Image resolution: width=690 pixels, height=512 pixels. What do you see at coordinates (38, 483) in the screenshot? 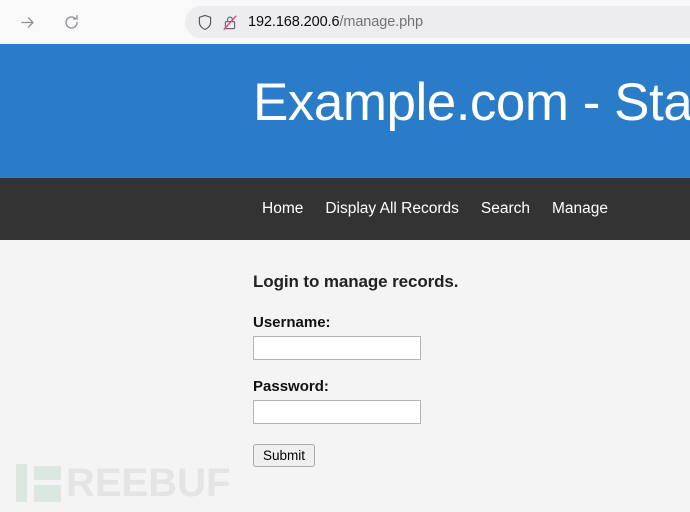
I see `freebuf-logo-icon` at bounding box center [38, 483].